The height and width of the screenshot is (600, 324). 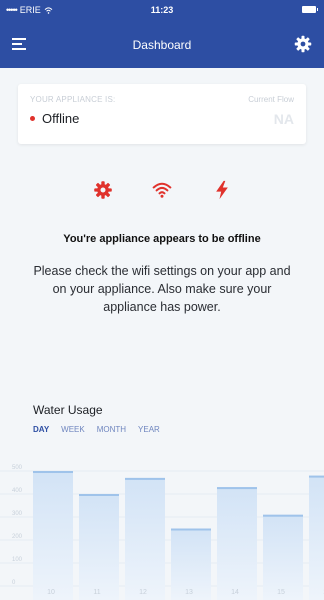 I want to click on offline-message-title: You're appliance appears to be offline, so click(x=162, y=239).